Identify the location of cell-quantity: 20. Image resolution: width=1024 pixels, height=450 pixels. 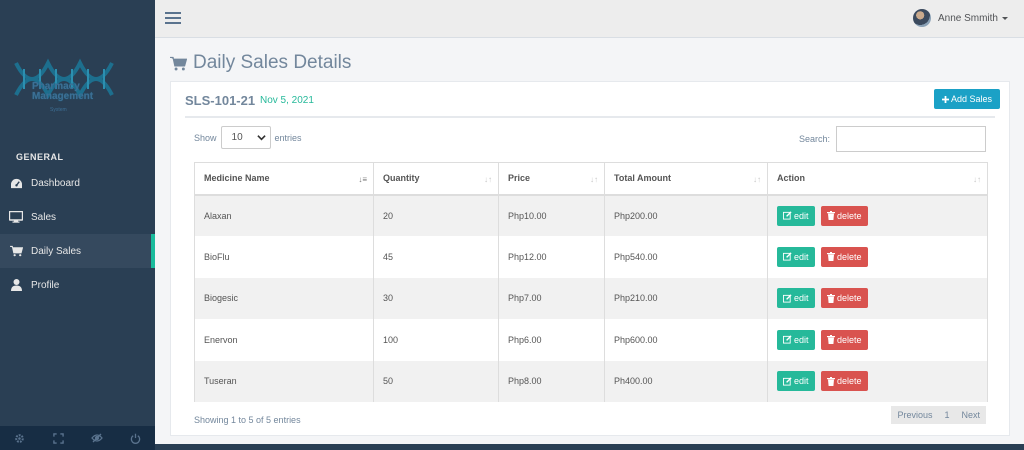
(436, 215).